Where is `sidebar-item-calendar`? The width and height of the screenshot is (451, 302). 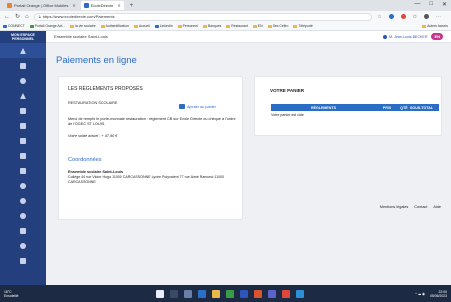
sidebar-item-calendar is located at coordinates (23, 110).